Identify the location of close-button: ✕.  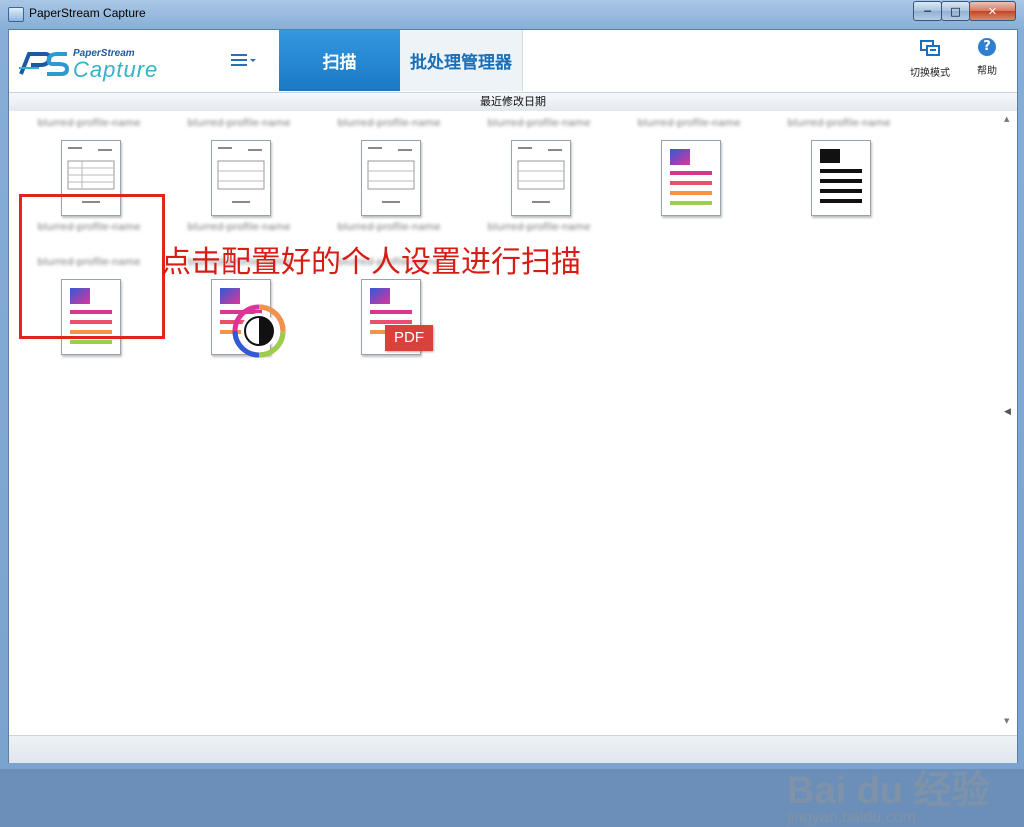
(992, 11).